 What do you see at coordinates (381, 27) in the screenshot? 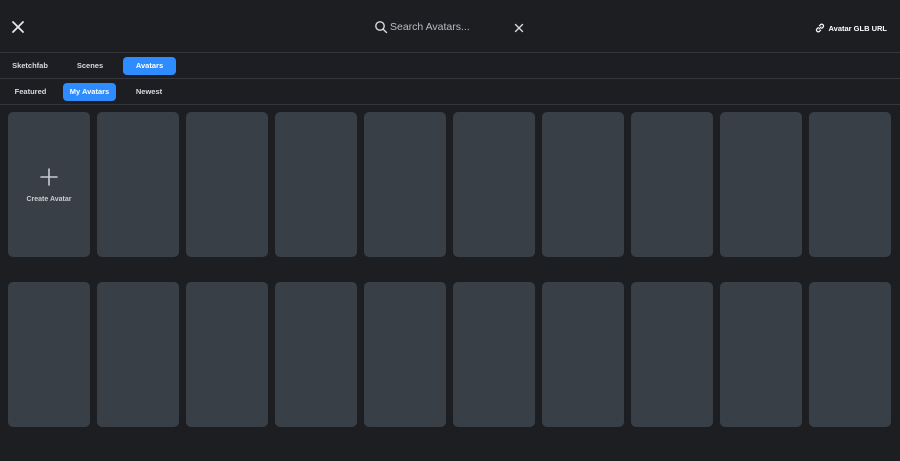
I see `search-icon` at bounding box center [381, 27].